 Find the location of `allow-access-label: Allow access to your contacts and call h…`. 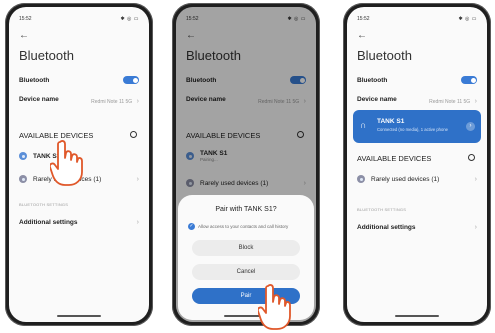

allow-access-label: Allow access to your contacts and call h… is located at coordinates (243, 226).